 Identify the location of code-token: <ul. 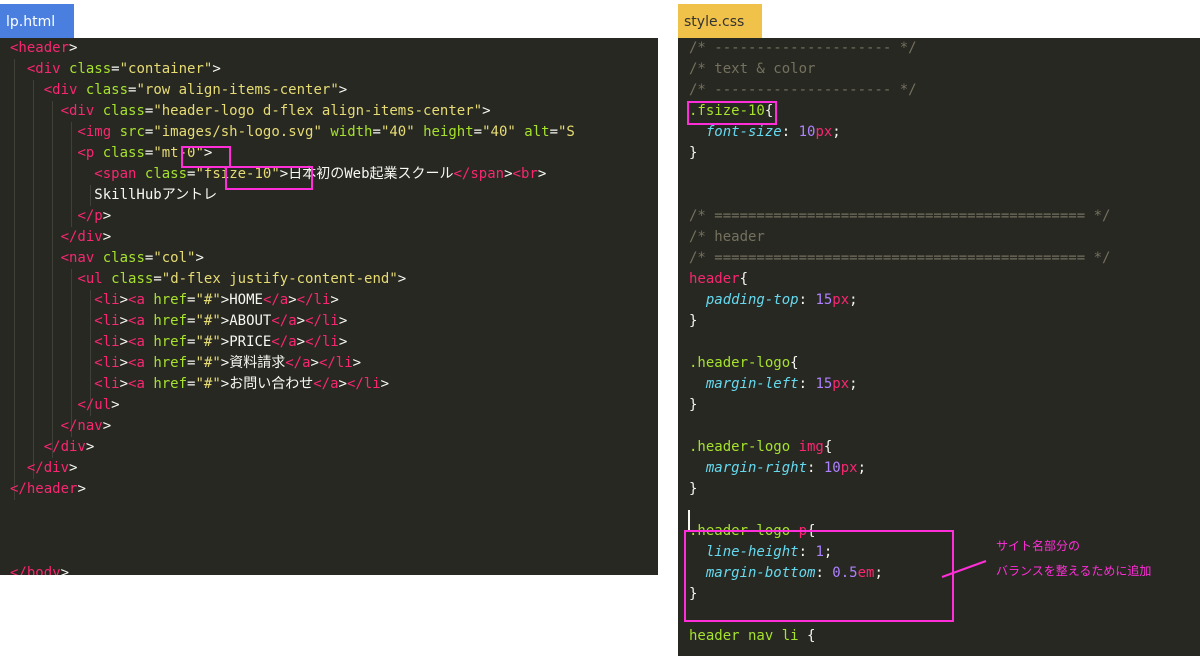
(90, 279).